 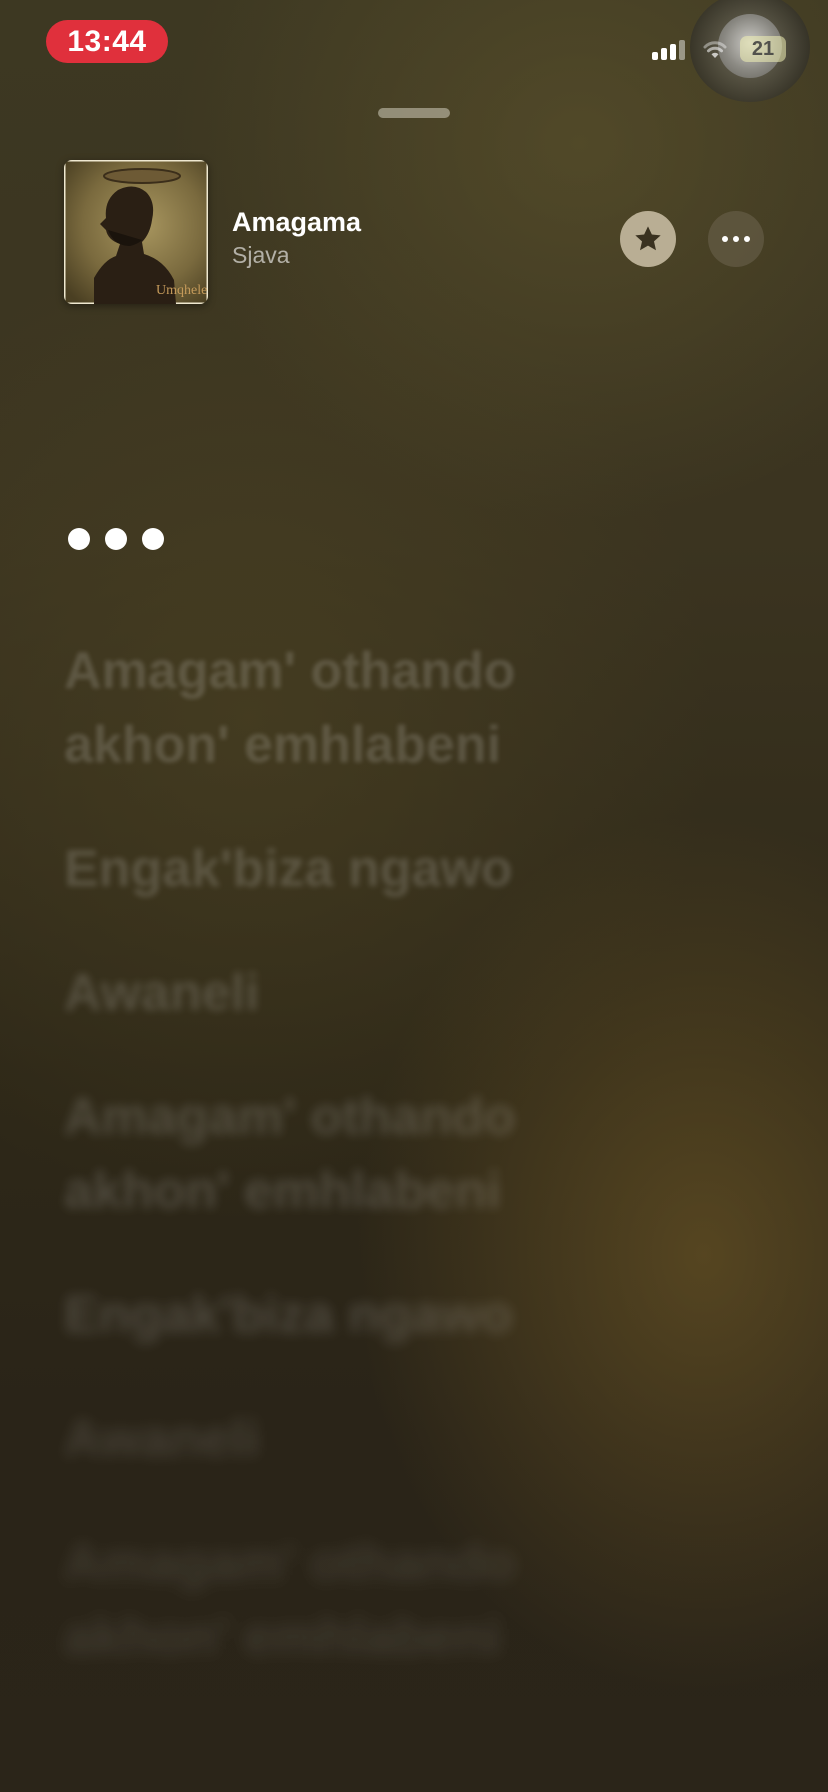 What do you see at coordinates (107, 41) in the screenshot?
I see `status-time: 13:44` at bounding box center [107, 41].